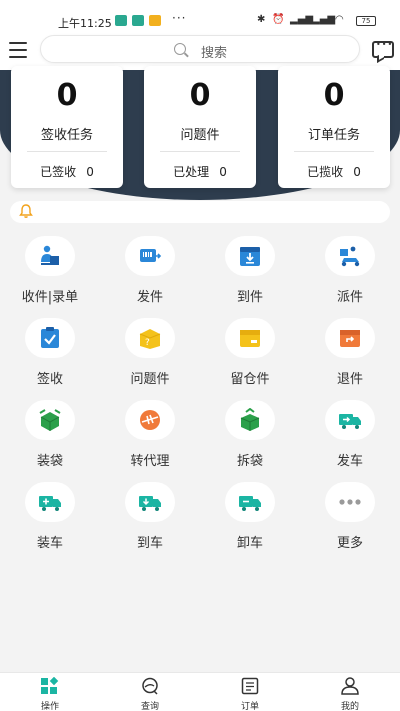 Image resolution: width=400 pixels, height=711 pixels. What do you see at coordinates (250, 379) in the screenshot?
I see `grid-item-label: 留仓件` at bounding box center [250, 379].